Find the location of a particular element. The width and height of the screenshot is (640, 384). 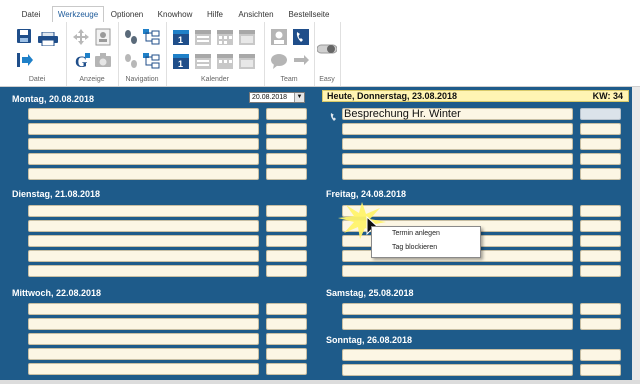

ribbon-group-label: Anzeige is located at coordinates (92, 79).